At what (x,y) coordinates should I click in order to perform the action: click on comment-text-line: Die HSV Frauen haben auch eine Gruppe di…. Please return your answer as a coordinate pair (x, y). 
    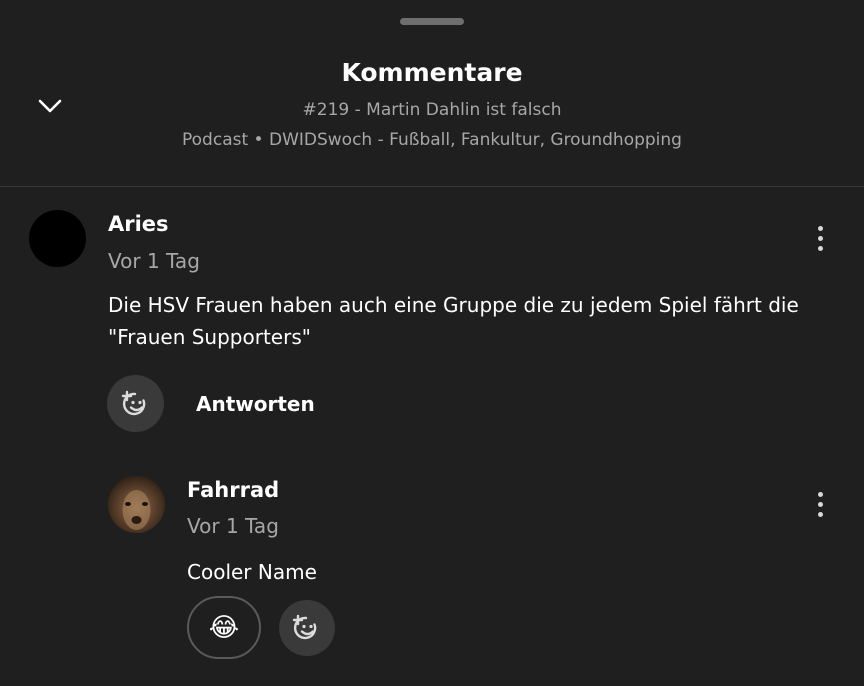
    Looking at the image, I should click on (453, 305).